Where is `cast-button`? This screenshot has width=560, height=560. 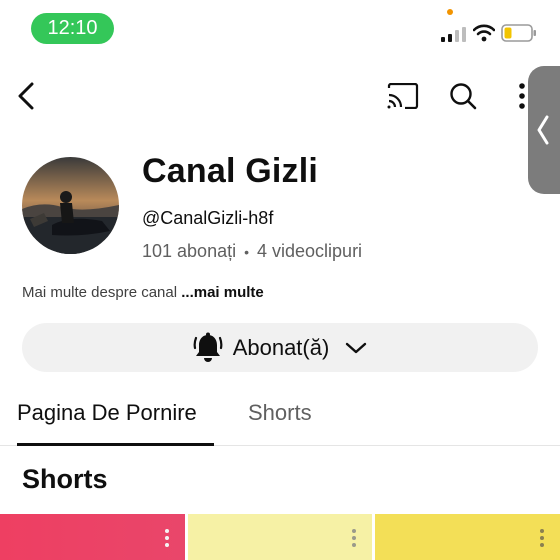
cast-button is located at coordinates (403, 96).